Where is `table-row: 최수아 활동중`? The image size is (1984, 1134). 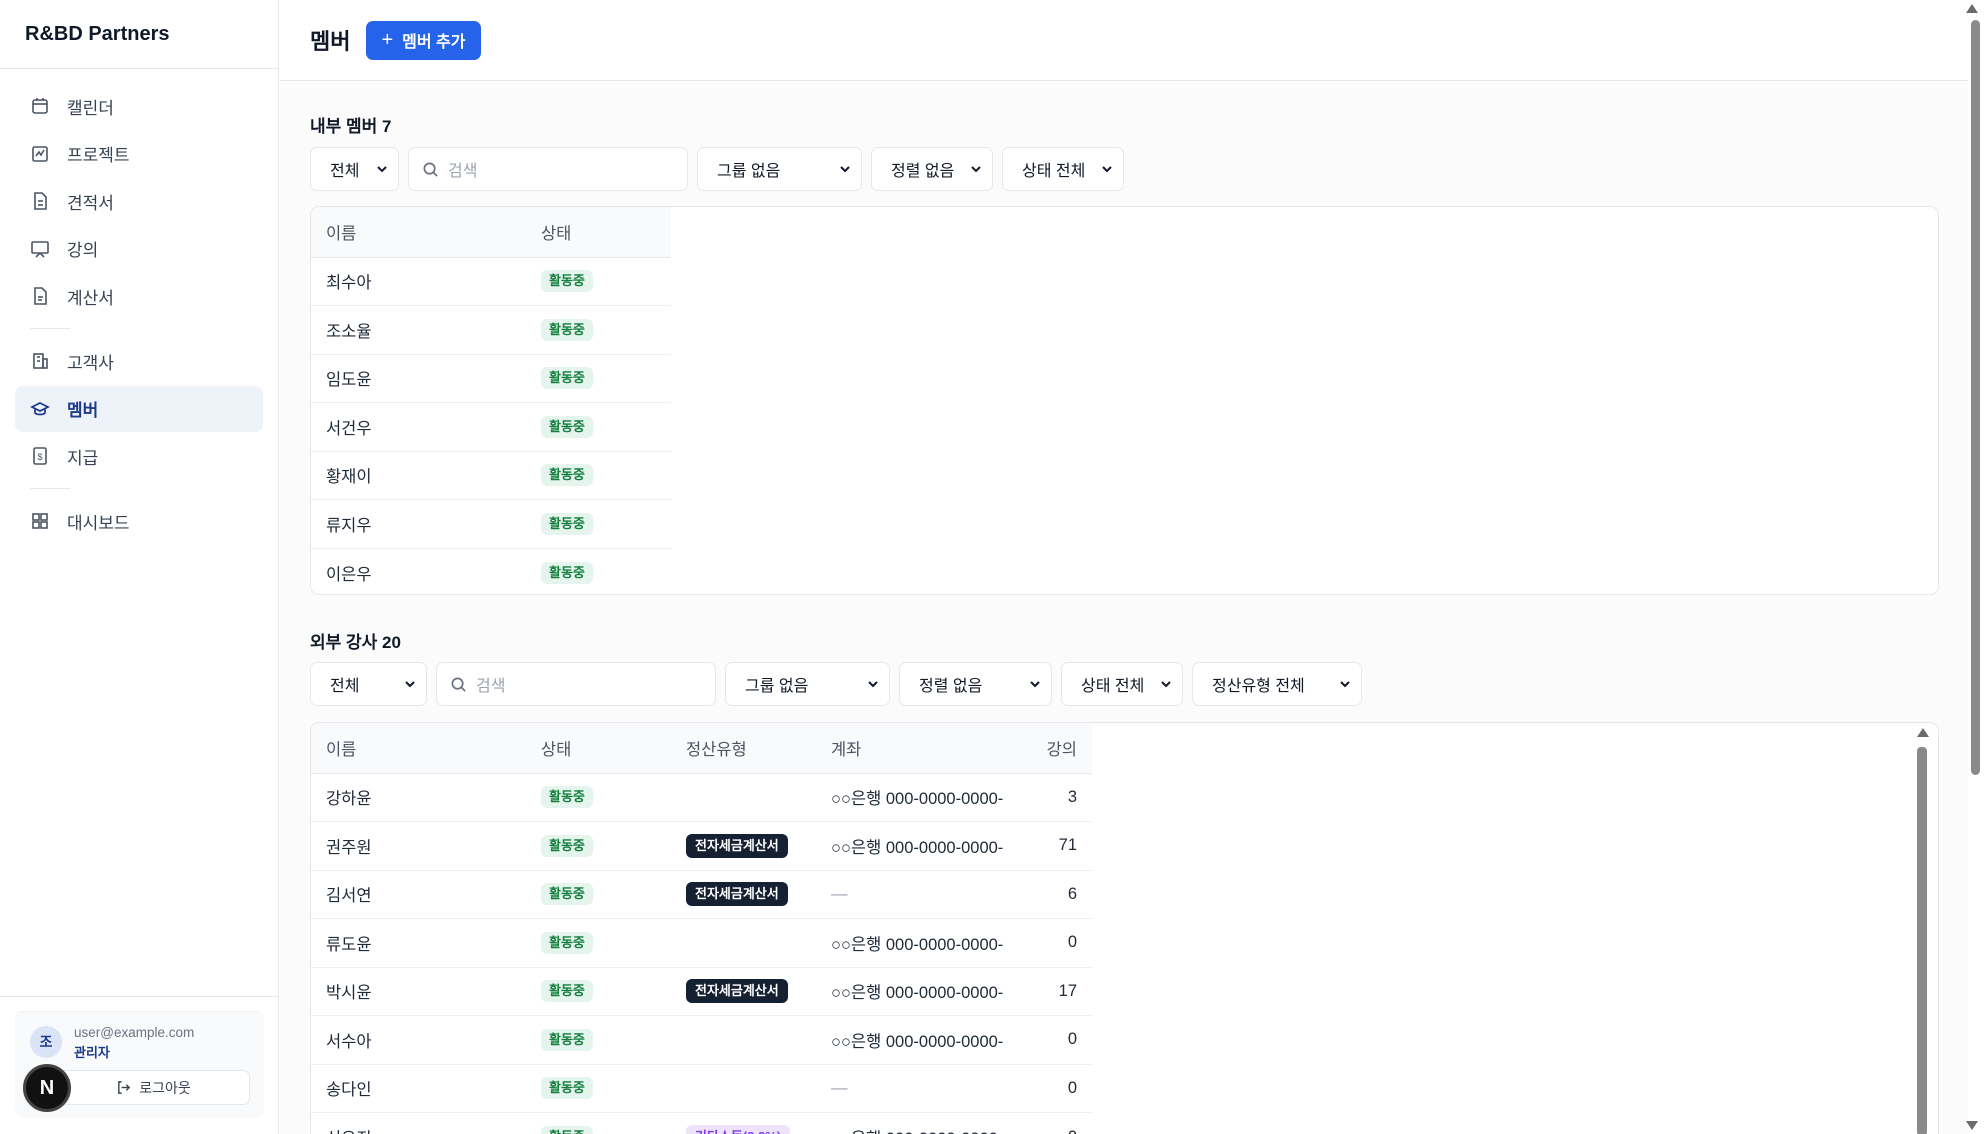
table-row: 최수아 활동중 is located at coordinates (491, 281).